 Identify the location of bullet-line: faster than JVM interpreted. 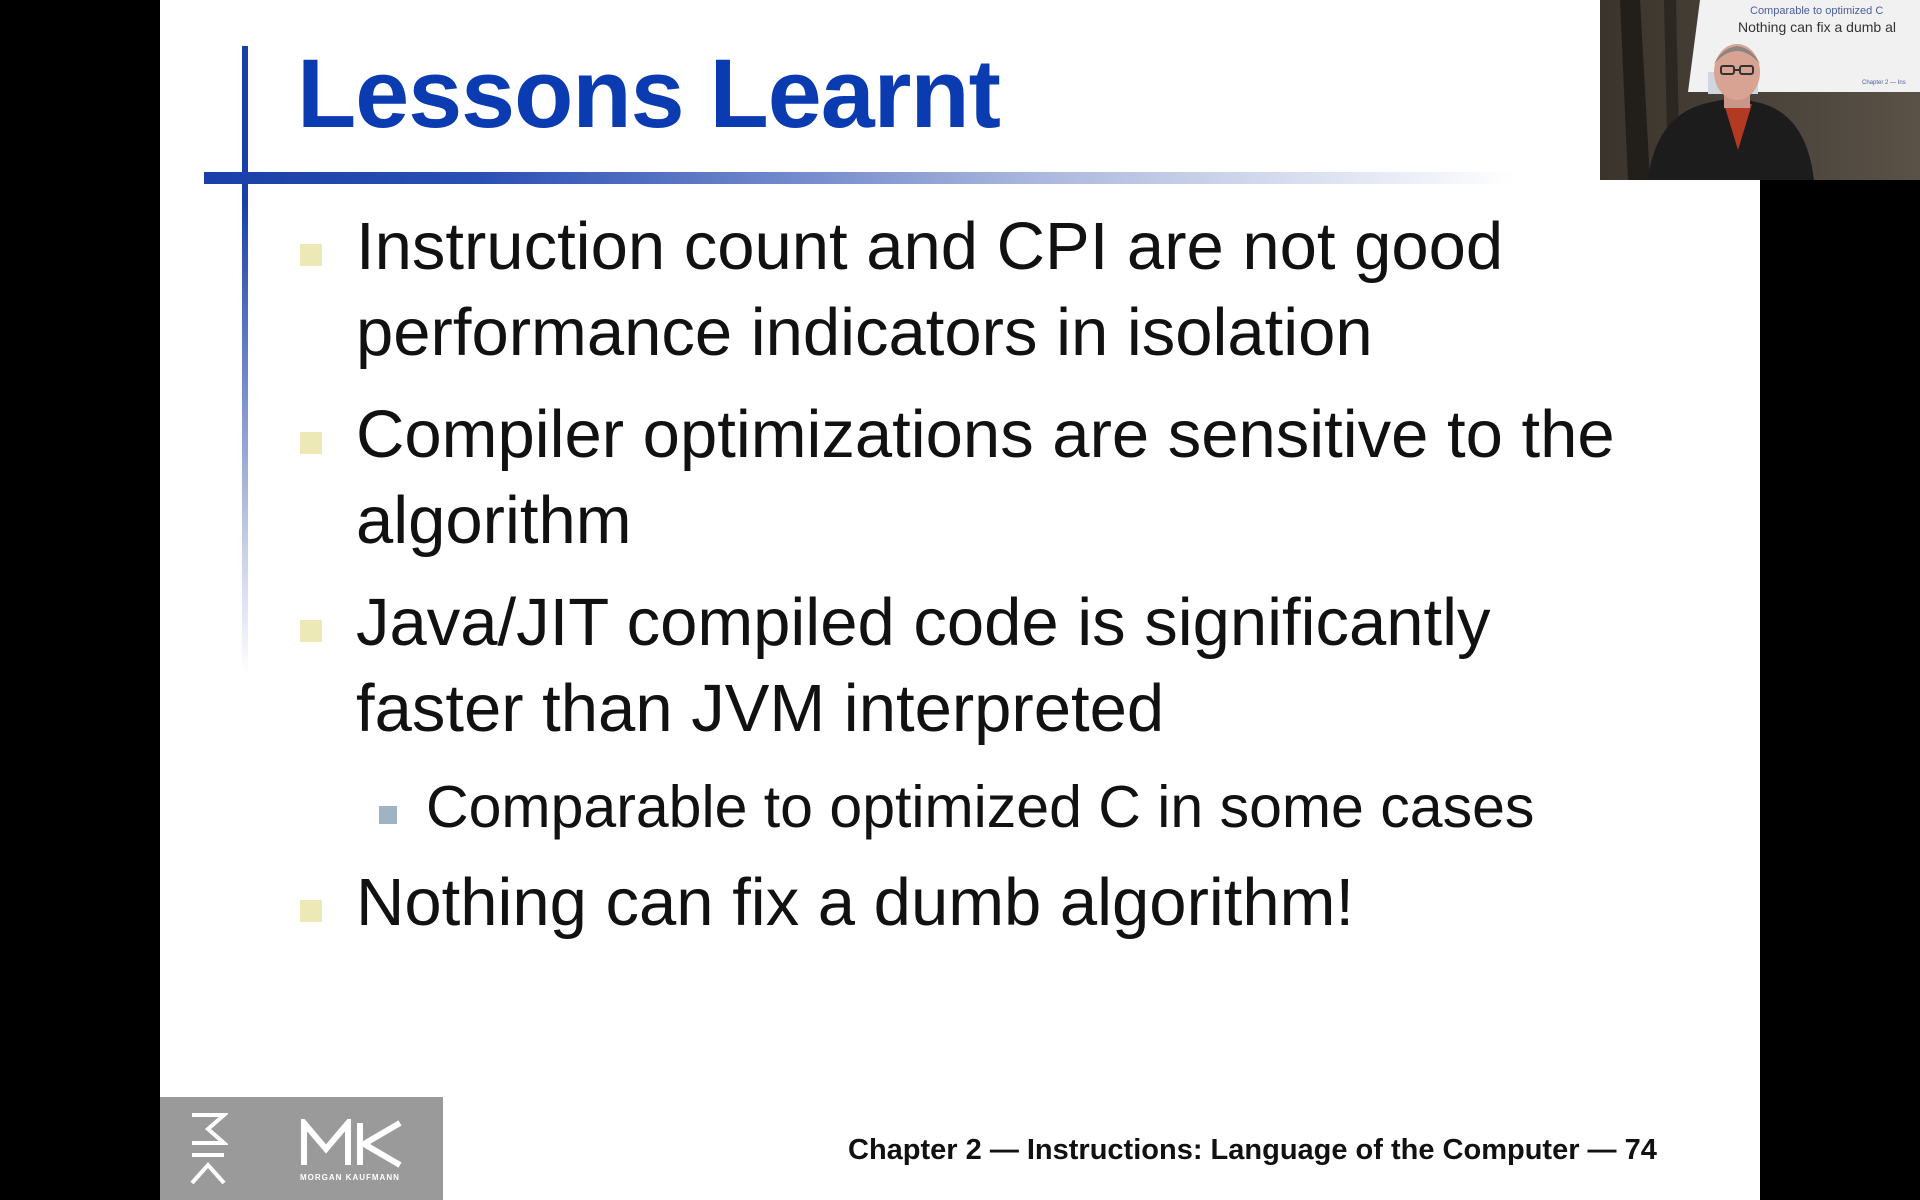
(760, 708).